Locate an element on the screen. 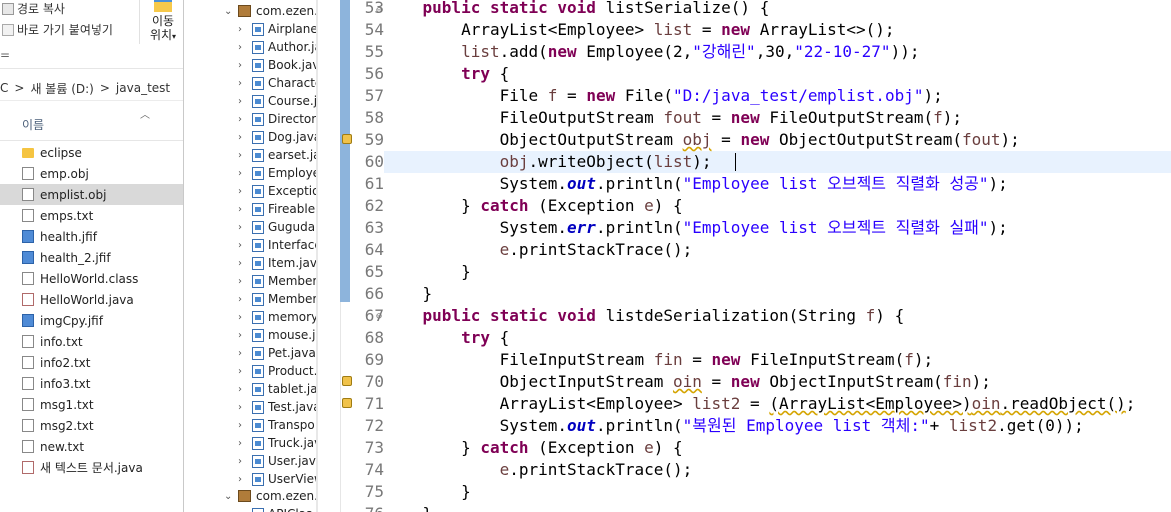 This screenshot has width=1171, height=512. address-bar: C > 새 볼륨 (D:) > java_test is located at coordinates (91, 88).